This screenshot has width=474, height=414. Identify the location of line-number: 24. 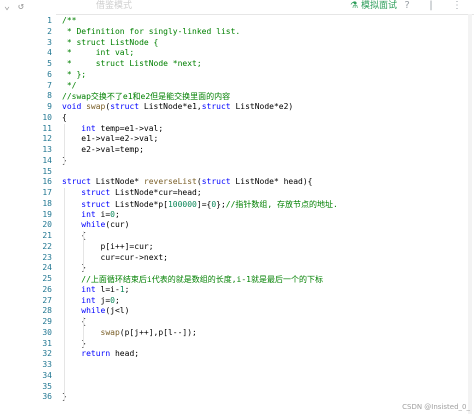
(47, 268).